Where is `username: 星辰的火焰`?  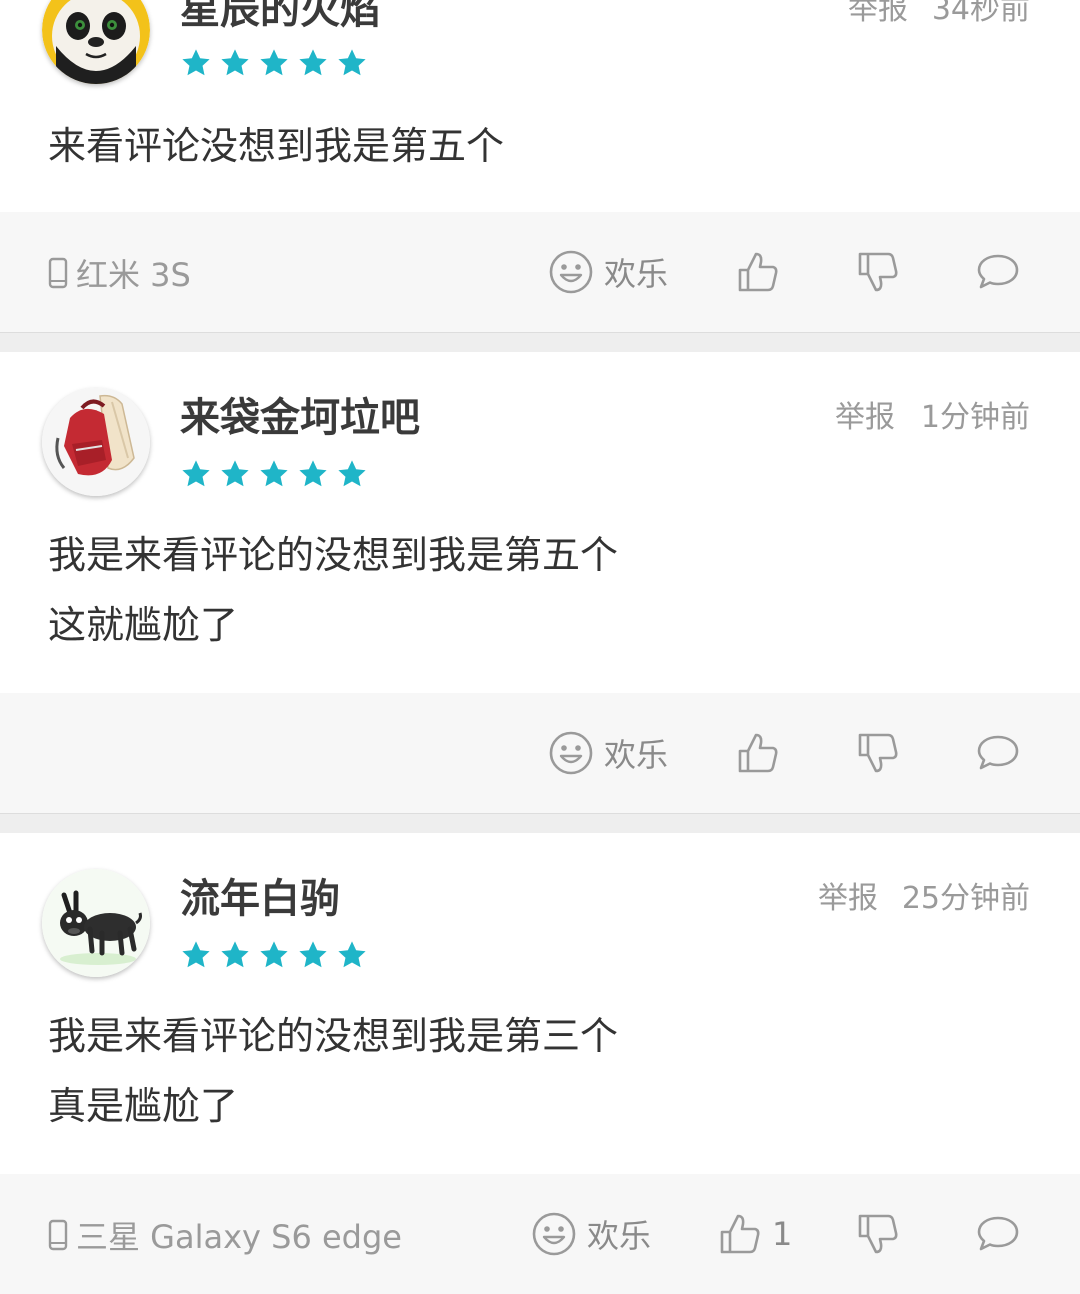
username: 星辰的火焰 is located at coordinates (280, 18).